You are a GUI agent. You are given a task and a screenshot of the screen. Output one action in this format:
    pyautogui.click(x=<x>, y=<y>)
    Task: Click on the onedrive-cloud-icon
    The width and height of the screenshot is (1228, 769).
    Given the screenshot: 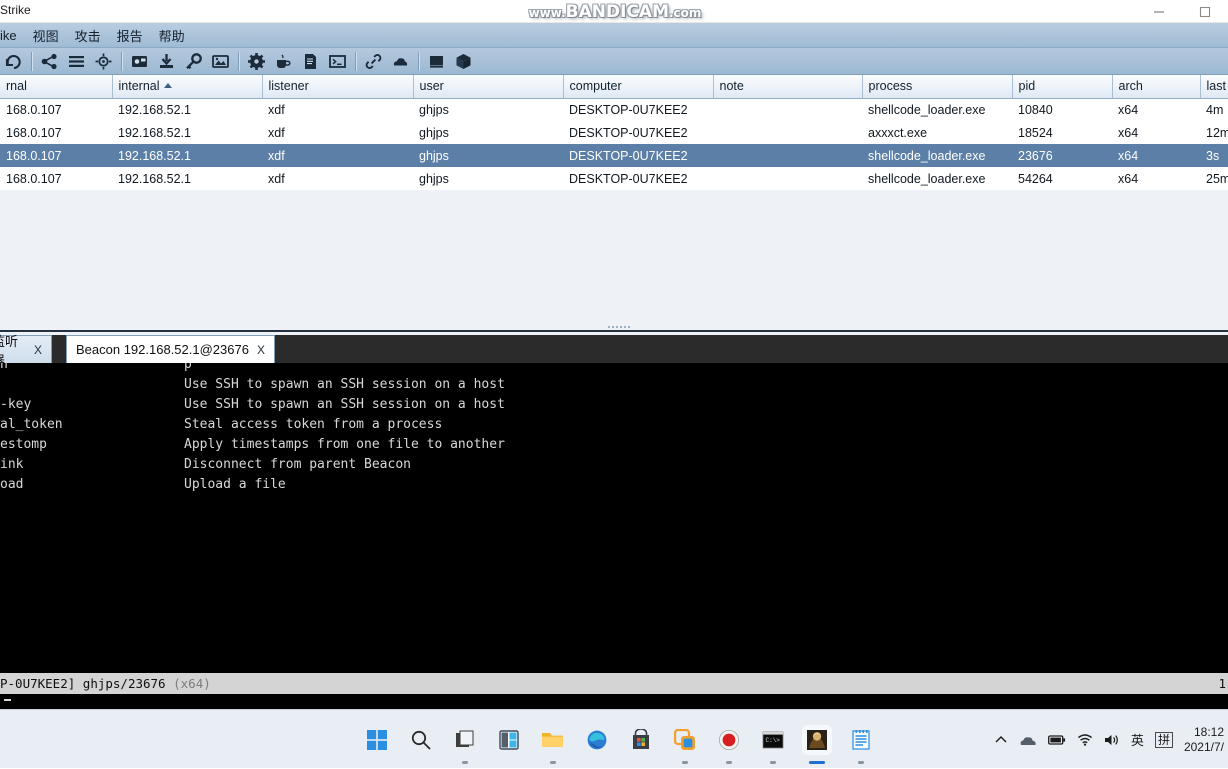 What is the action you would take?
    pyautogui.click(x=1028, y=740)
    